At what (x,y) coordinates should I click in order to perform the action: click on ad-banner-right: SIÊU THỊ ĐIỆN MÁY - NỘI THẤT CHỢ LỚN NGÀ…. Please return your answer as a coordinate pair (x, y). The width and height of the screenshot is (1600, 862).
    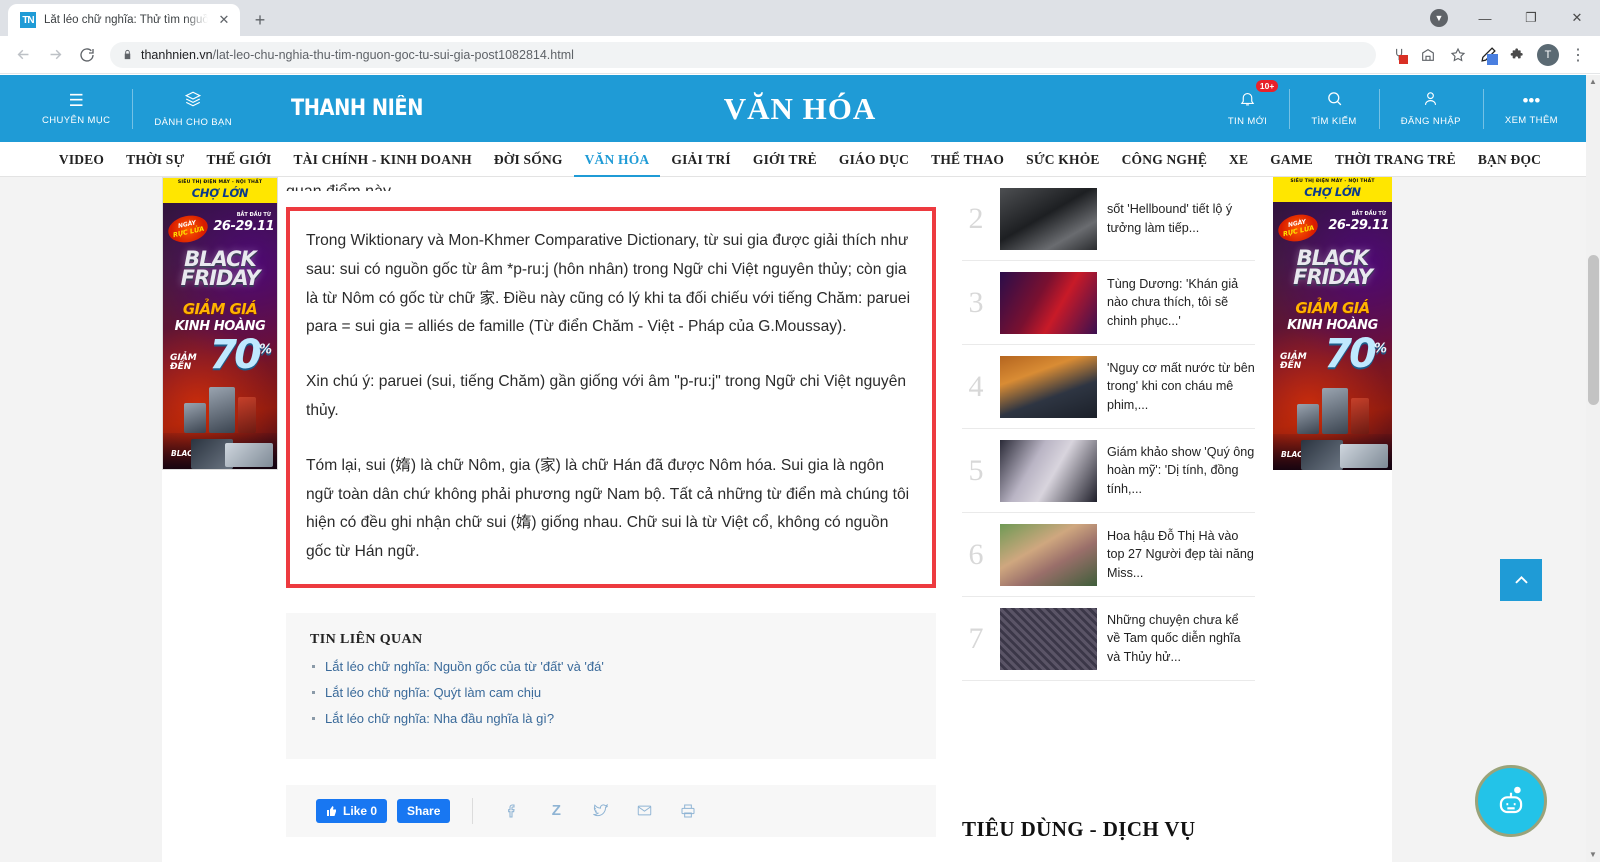
    Looking at the image, I should click on (1332, 323).